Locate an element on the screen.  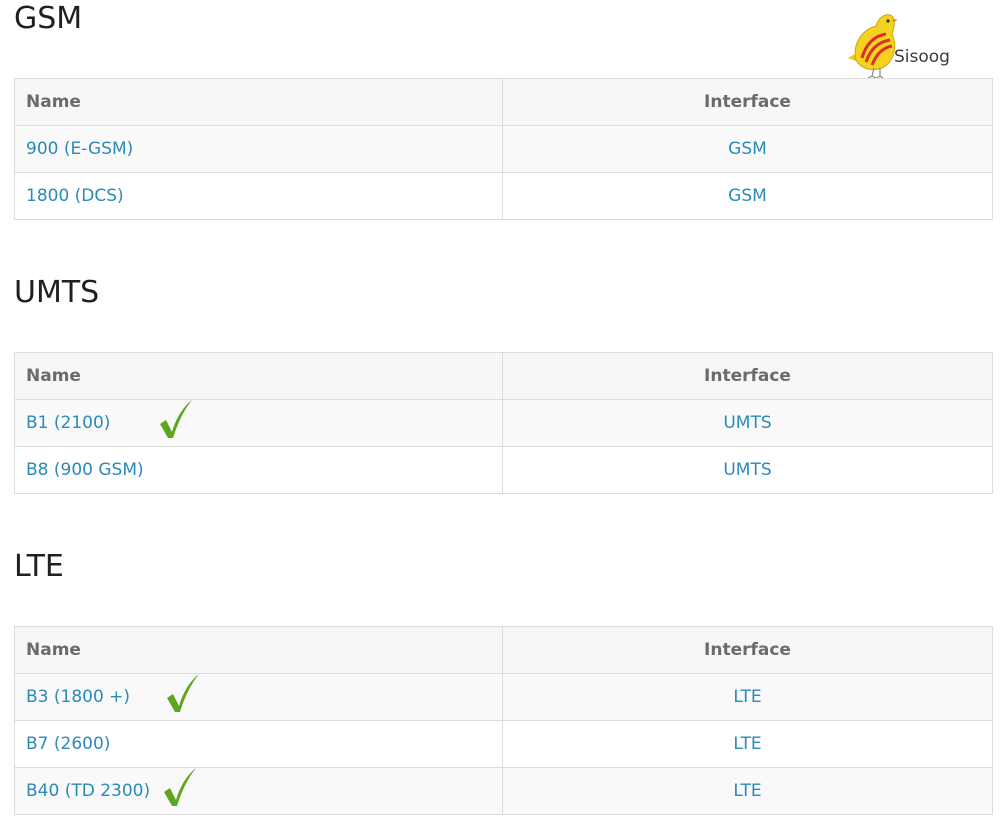
table-row: B8 (900 GSM) UMTS is located at coordinates (503, 470).